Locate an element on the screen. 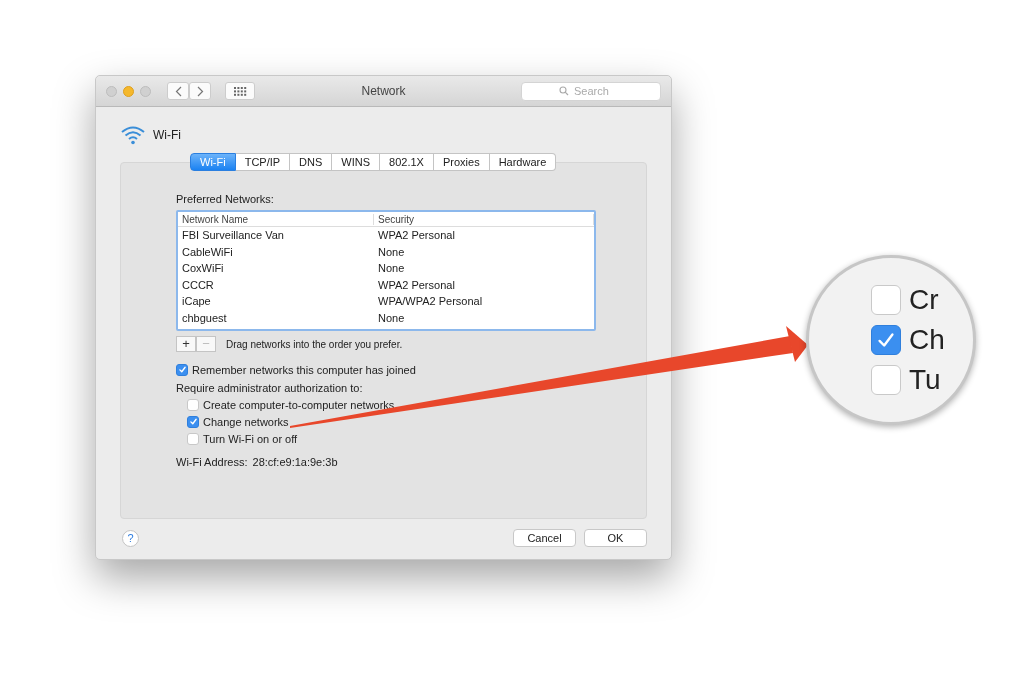  table-cell-text: FBI Surveillance Van is located at coordinates (233, 235).